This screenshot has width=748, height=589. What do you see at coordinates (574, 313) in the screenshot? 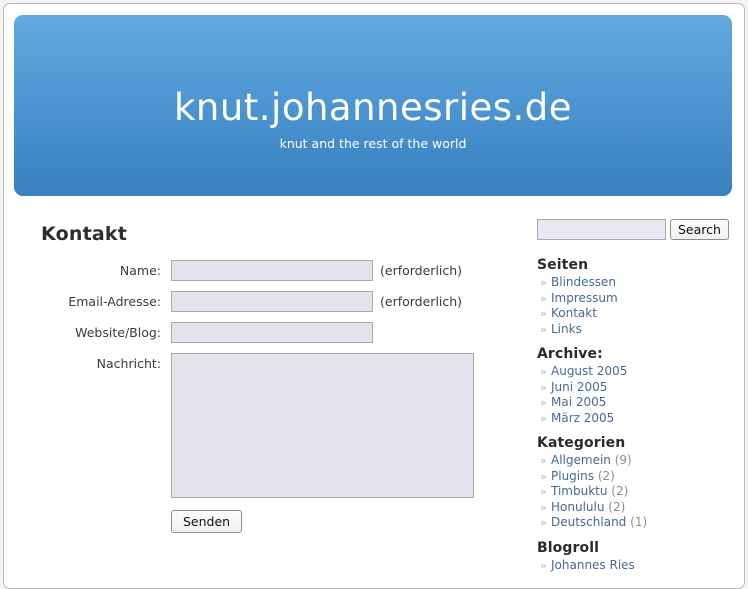
I see `sidebar-link: Kontakt` at bounding box center [574, 313].